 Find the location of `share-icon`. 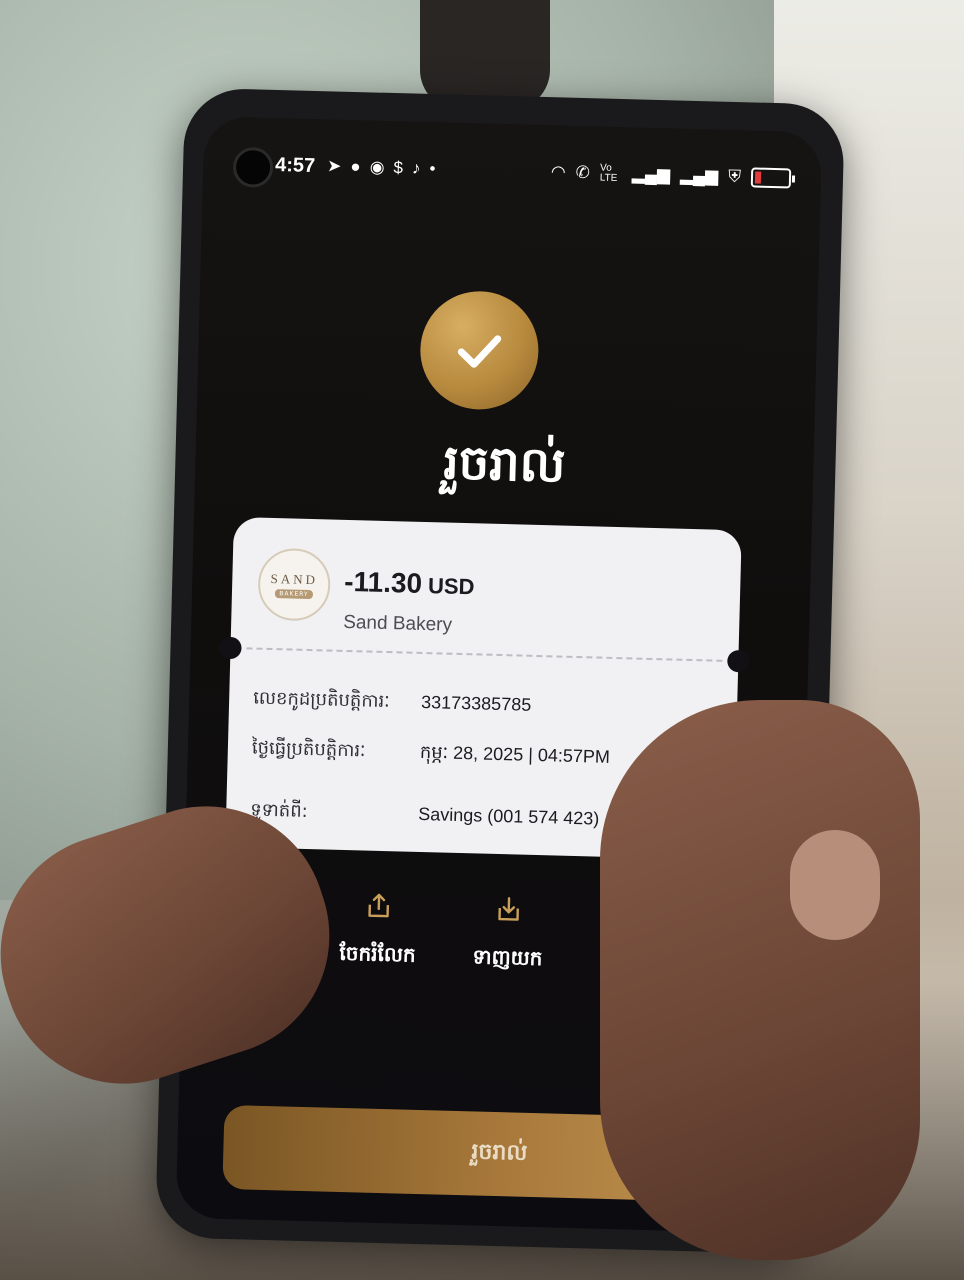

share-icon is located at coordinates (379, 905).